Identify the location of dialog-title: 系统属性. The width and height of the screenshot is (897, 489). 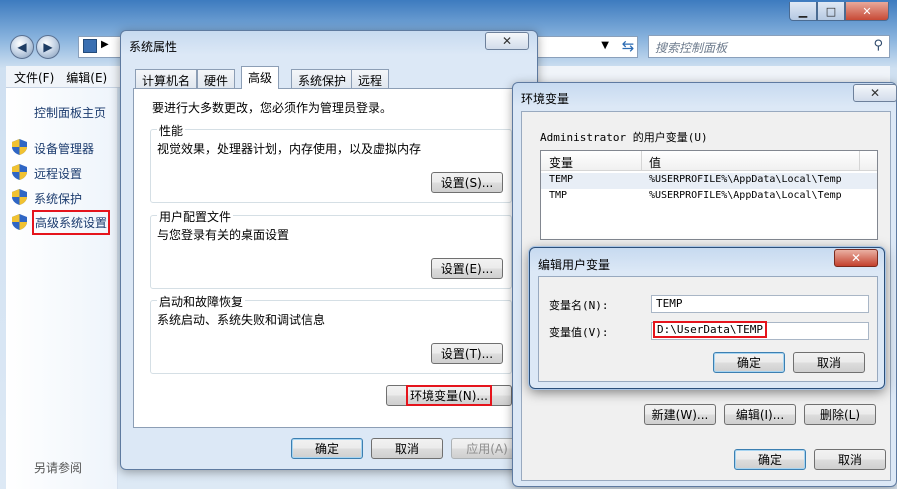
(153, 47).